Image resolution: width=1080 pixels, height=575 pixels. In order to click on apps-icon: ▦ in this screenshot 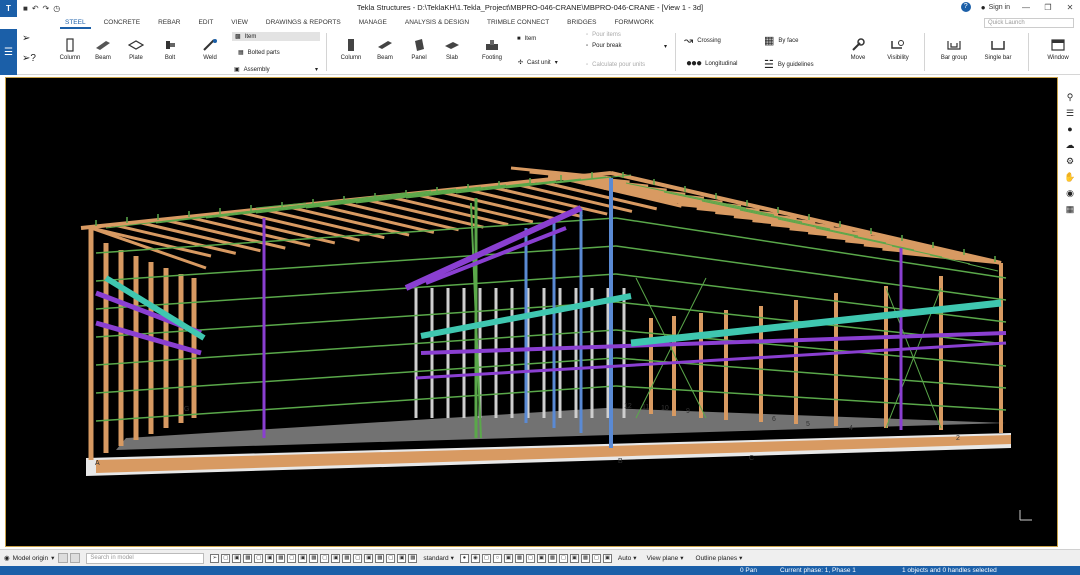, I will do `click(1070, 209)`.